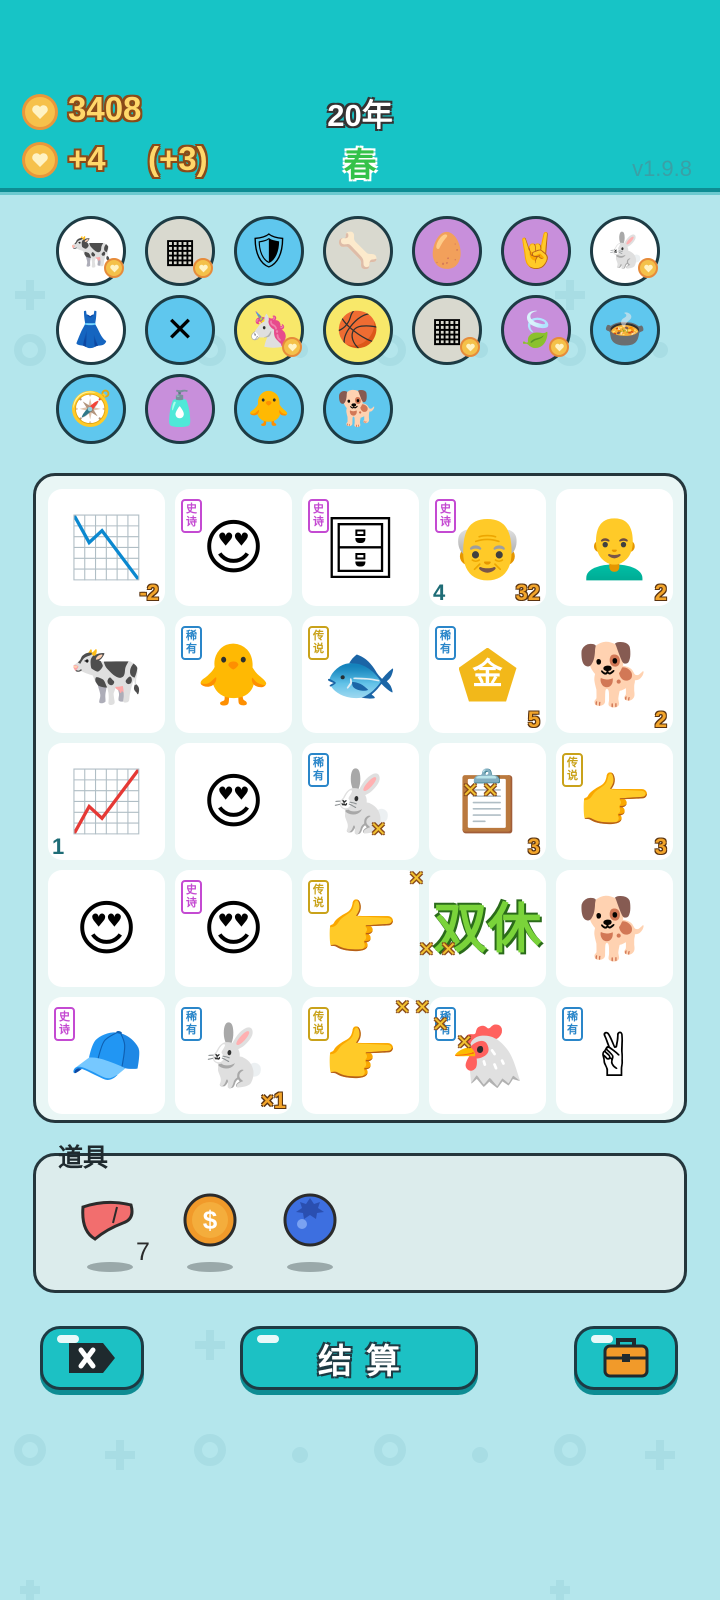  I want to click on symbol-glyph: 🍲, so click(625, 330).